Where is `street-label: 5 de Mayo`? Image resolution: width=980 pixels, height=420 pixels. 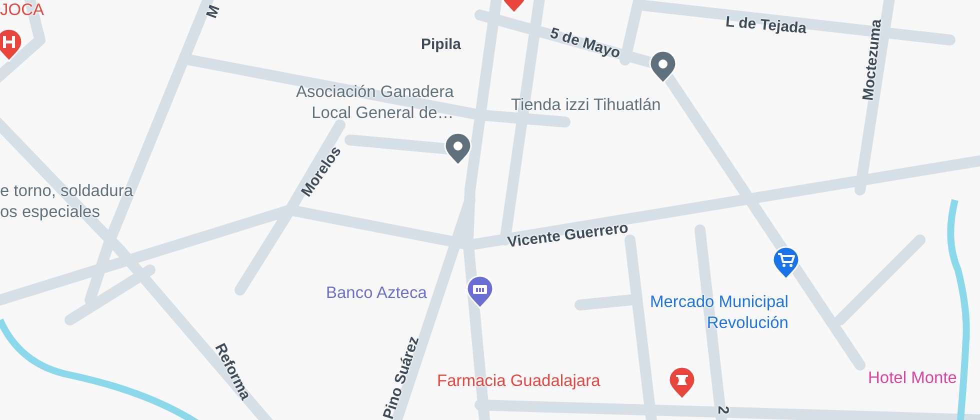
street-label: 5 de Mayo is located at coordinates (585, 44).